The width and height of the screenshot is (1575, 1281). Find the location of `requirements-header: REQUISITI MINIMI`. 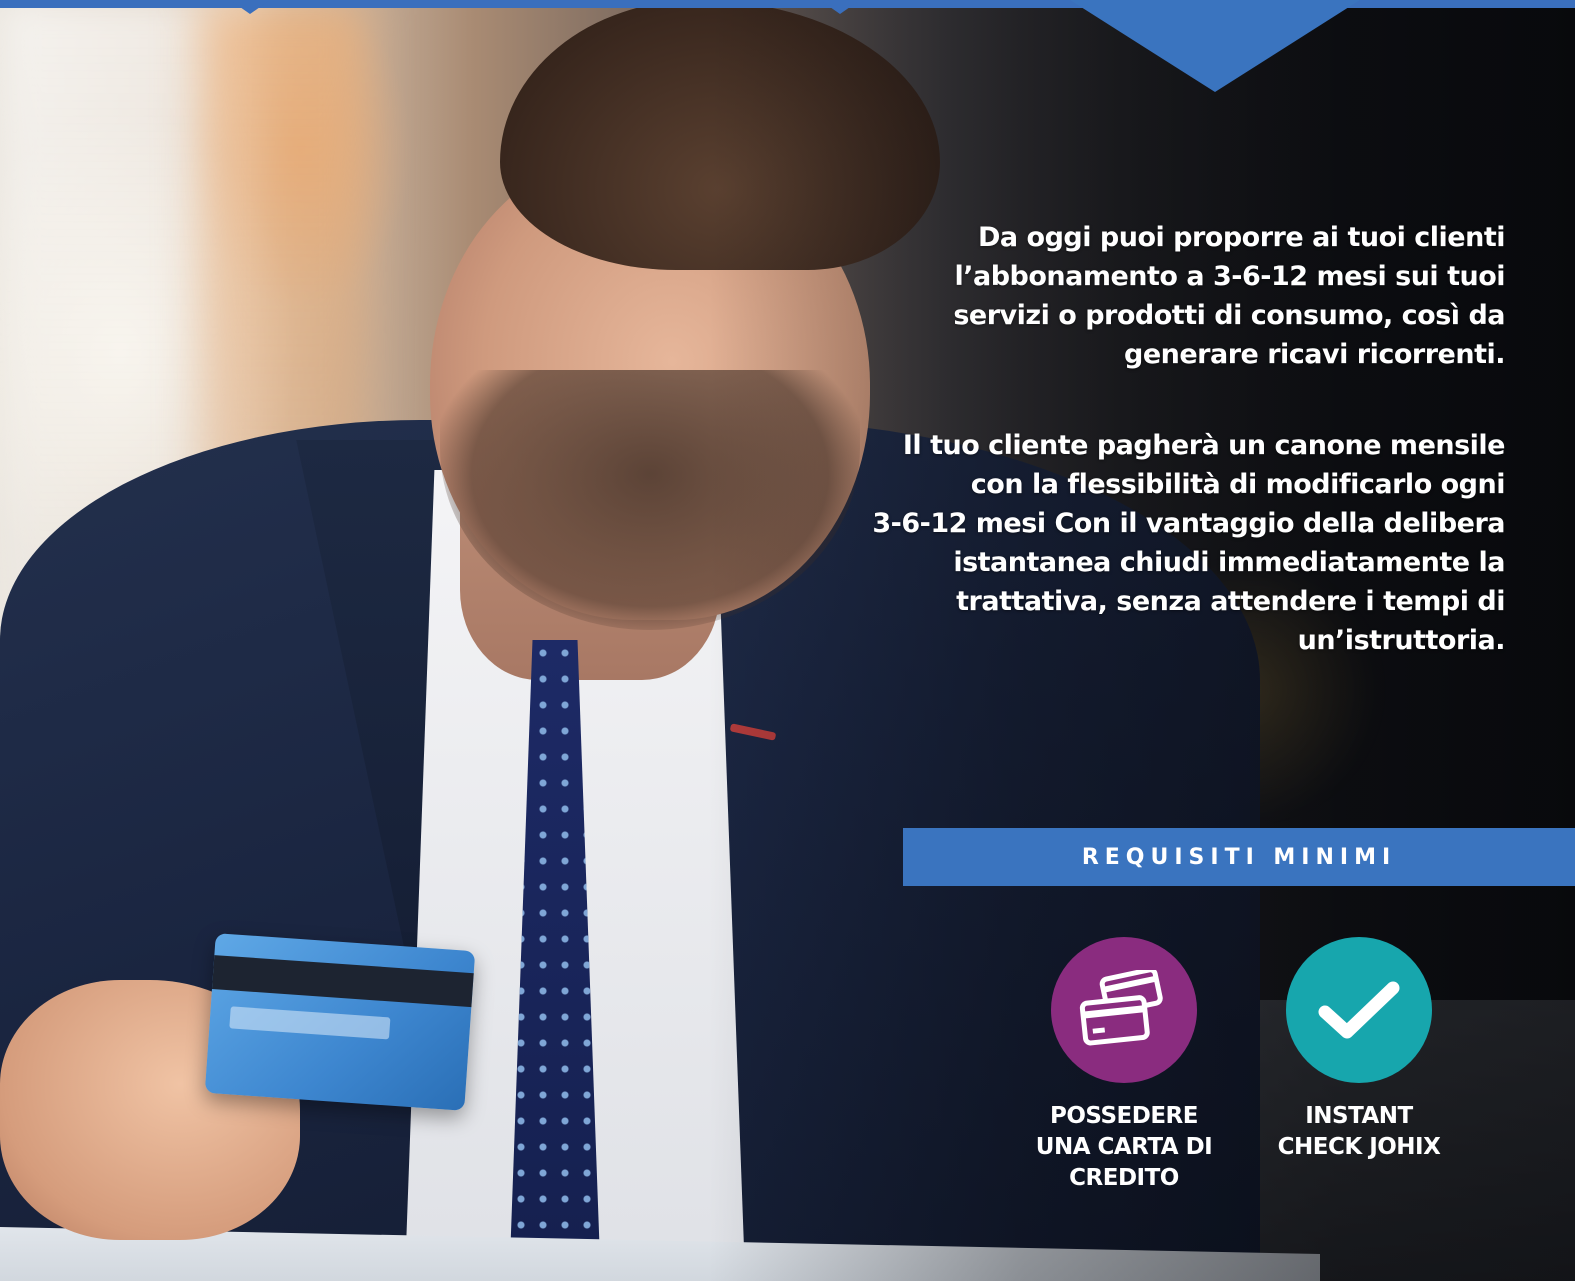

requirements-header: REQUISITI MINIMI is located at coordinates (1239, 857).